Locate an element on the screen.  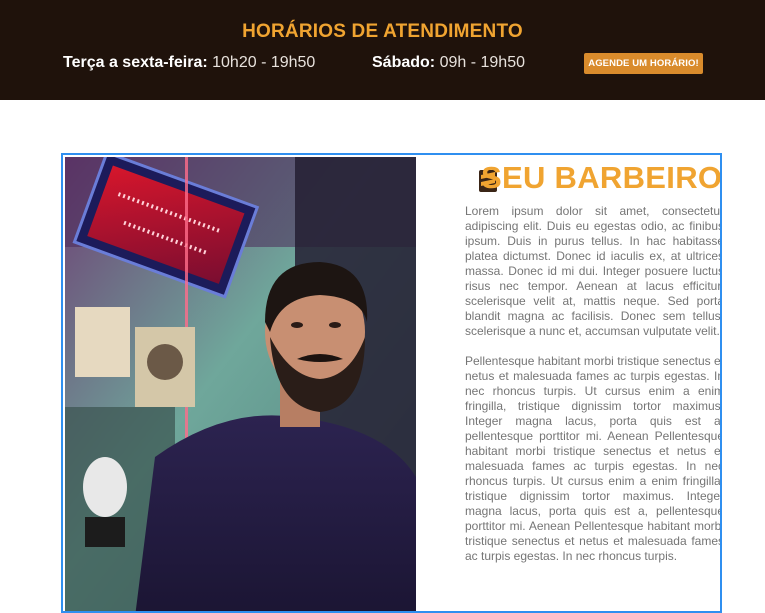
barber-title-area: SEU BARBEIRO is located at coordinates (600, 178).